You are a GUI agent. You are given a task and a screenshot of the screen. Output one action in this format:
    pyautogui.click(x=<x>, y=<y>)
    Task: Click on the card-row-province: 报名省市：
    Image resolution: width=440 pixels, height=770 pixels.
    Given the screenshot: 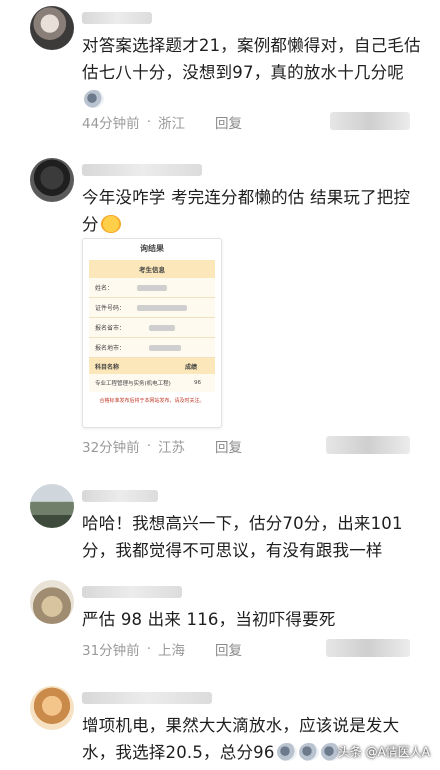 What is the action you would take?
    pyautogui.click(x=152, y=328)
    